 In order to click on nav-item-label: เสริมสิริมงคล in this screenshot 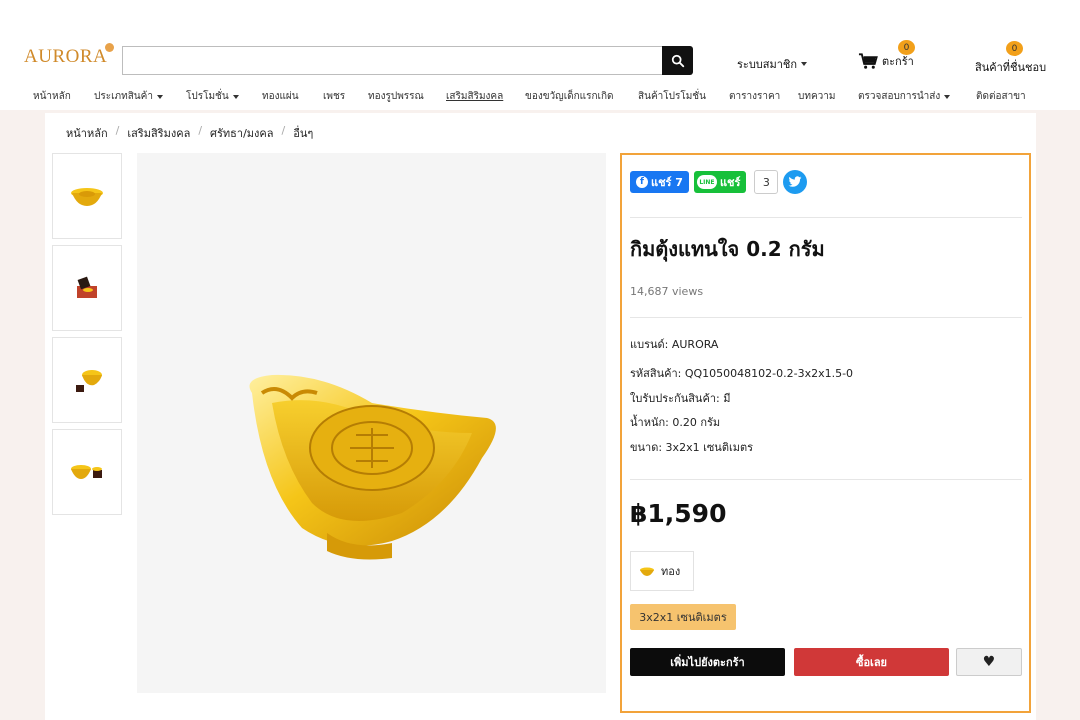, I will do `click(475, 96)`.